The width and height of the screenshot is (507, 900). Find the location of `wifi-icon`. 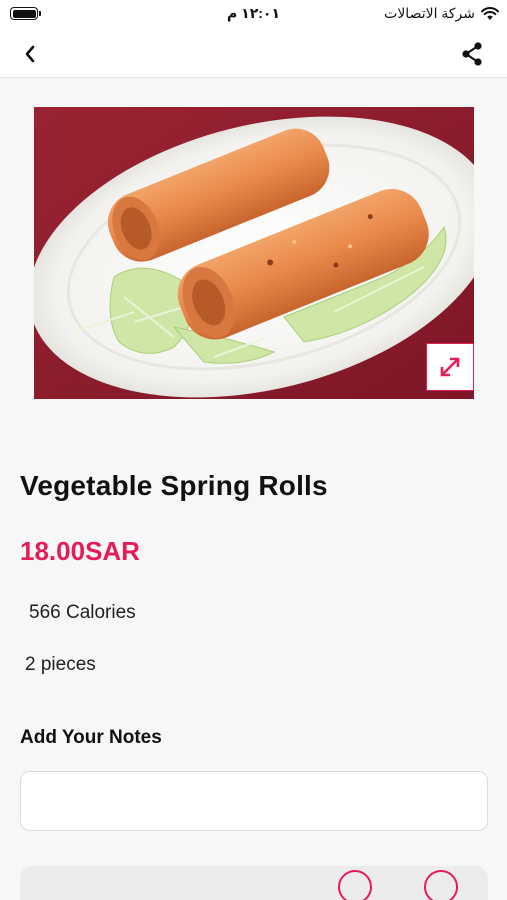

wifi-icon is located at coordinates (490, 13).